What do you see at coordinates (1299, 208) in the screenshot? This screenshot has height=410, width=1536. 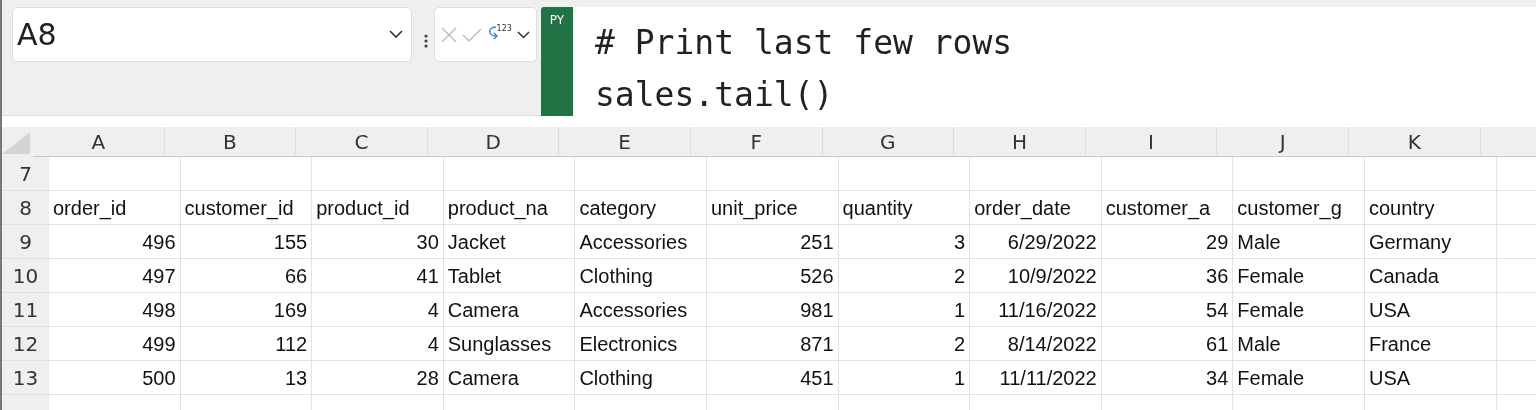 I see `table-cell: customer_g` at bounding box center [1299, 208].